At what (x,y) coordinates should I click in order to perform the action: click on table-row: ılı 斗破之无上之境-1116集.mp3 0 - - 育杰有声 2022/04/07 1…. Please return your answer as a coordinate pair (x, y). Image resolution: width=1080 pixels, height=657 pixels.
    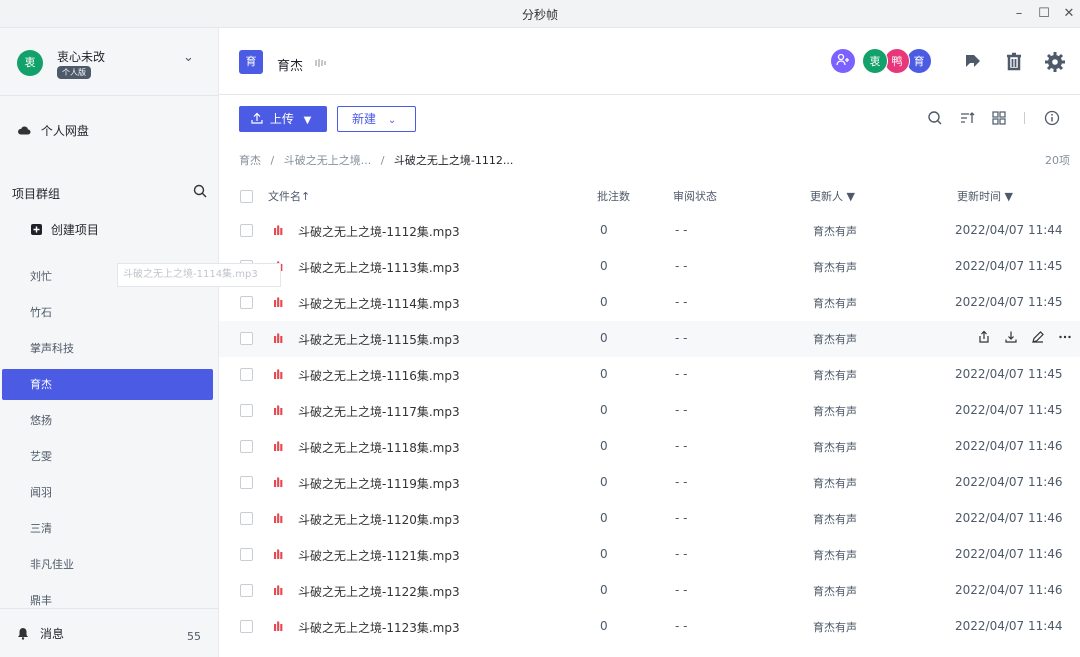
    Looking at the image, I should click on (649, 375).